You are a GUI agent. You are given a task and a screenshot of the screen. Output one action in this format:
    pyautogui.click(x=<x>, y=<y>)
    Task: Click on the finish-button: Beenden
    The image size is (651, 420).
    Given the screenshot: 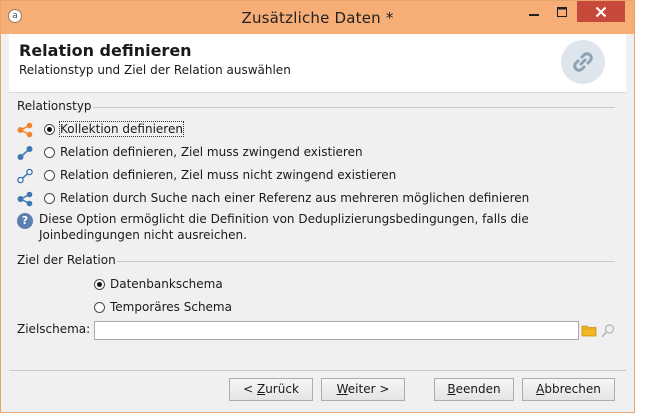 What is the action you would take?
    pyautogui.click(x=474, y=389)
    